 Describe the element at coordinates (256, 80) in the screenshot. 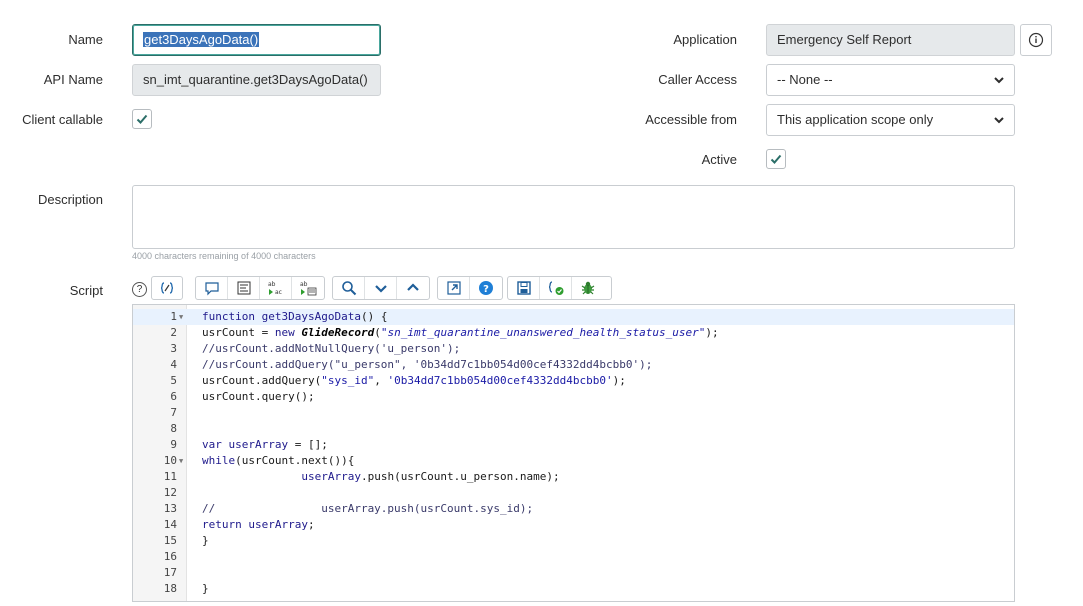

I see `api-name-field: sn_imt_quarantine.get3DaysAgoData()` at that location.